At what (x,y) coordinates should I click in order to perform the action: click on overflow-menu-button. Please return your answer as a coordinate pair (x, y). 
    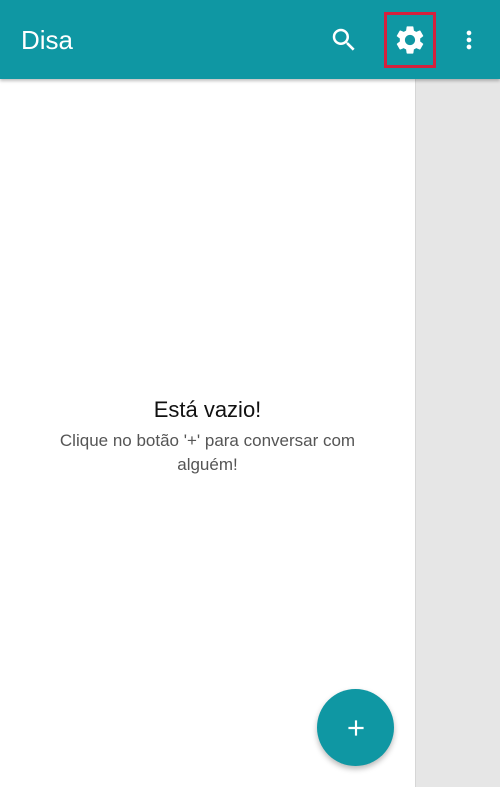
    Looking at the image, I should click on (469, 40).